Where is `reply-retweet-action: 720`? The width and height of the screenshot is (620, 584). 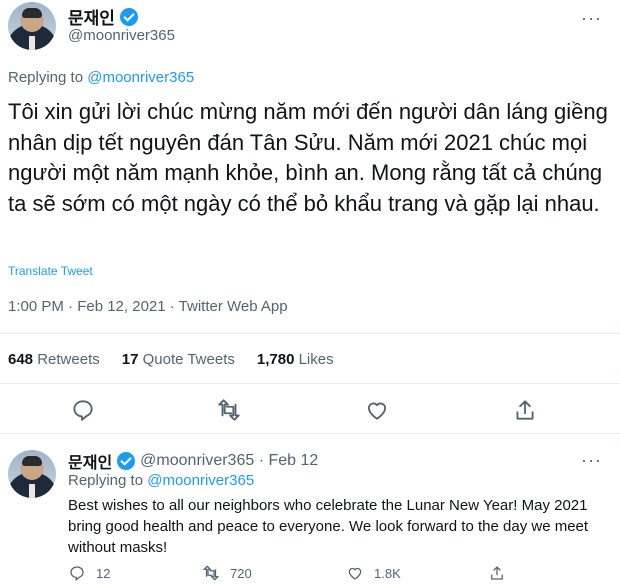 reply-retweet-action: 720 is located at coordinates (227, 573).